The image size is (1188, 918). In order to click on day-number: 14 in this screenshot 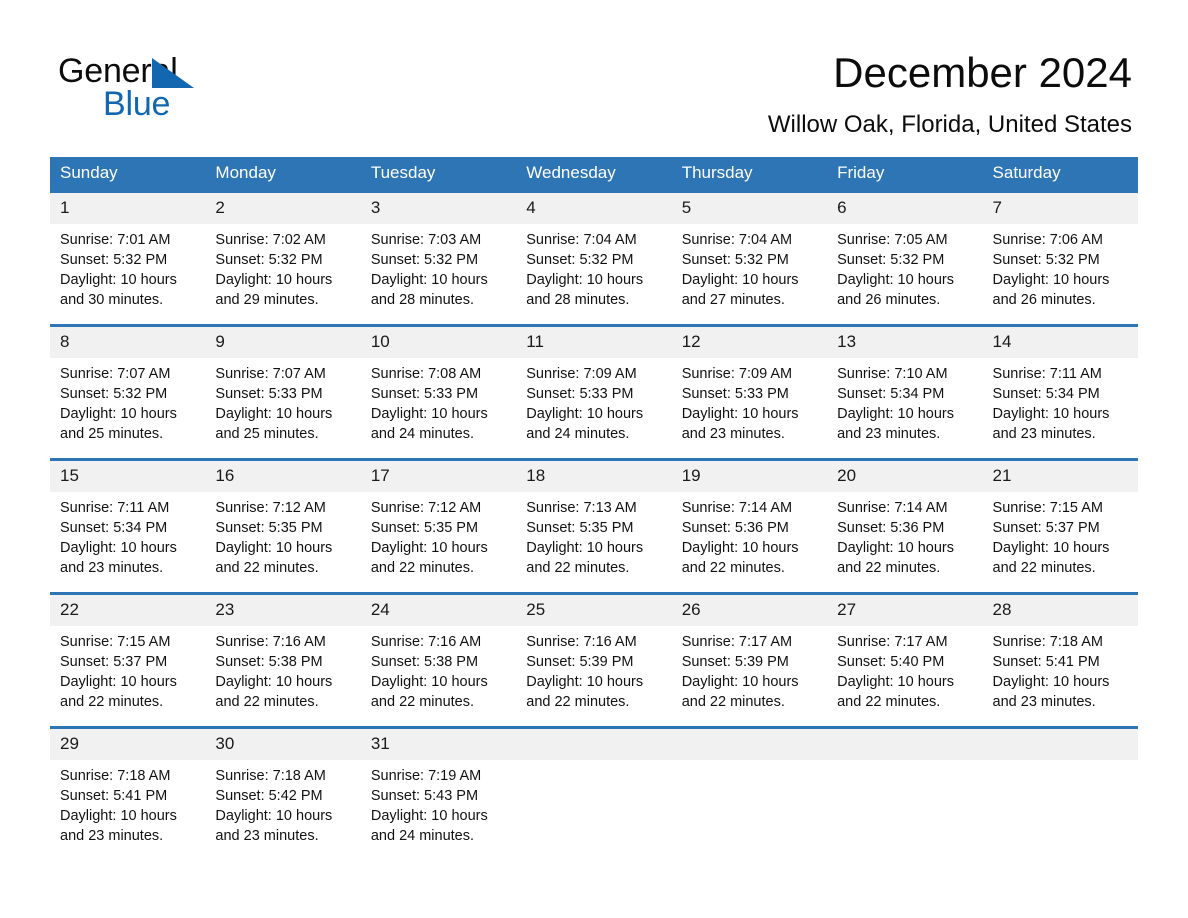, I will do `click(1060, 342)`.